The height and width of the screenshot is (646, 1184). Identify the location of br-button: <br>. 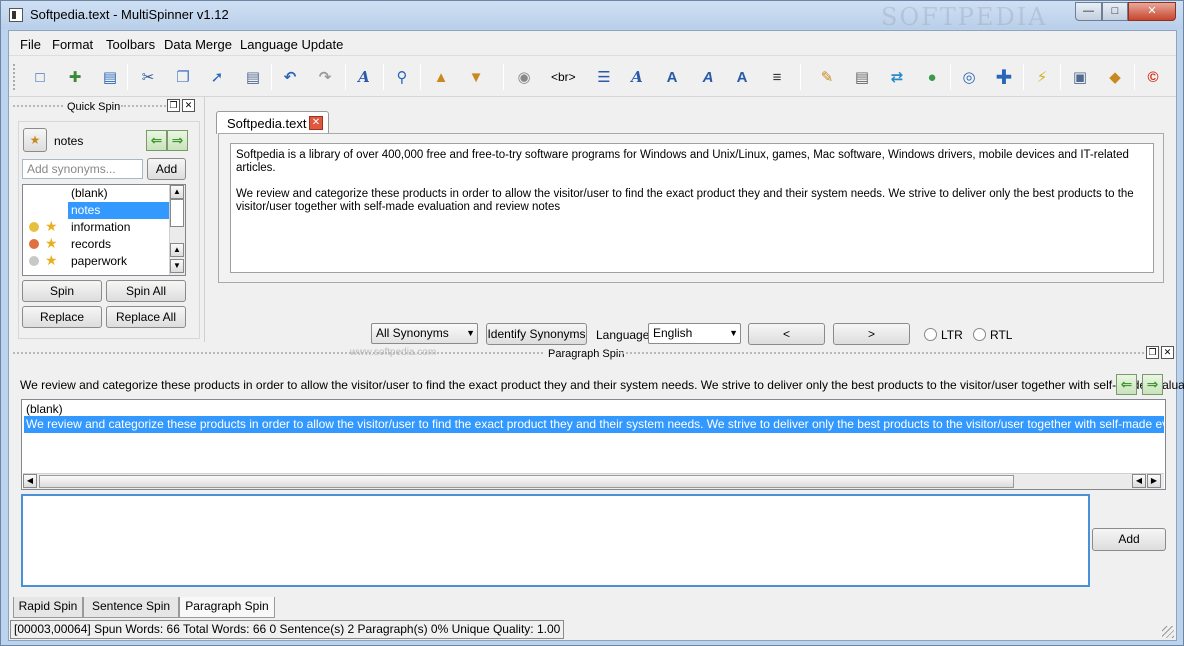
(563, 77).